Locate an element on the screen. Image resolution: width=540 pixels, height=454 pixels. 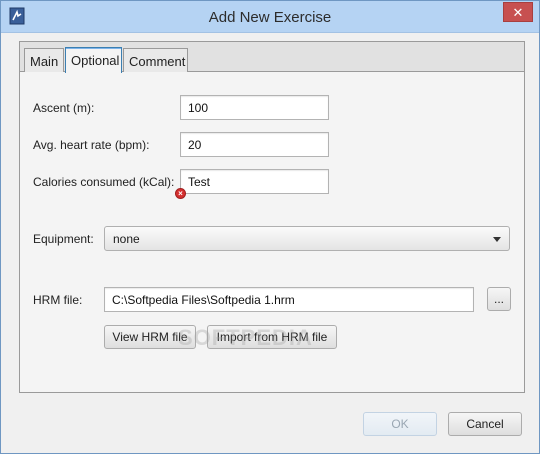
tab-strip: Main Optional Comment is located at coordinates (272, 57).